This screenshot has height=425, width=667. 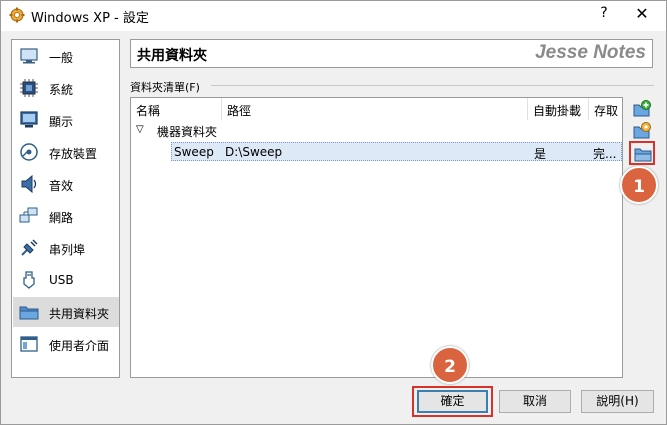 I want to click on column-header-automount: 自動掛載, so click(x=558, y=109).